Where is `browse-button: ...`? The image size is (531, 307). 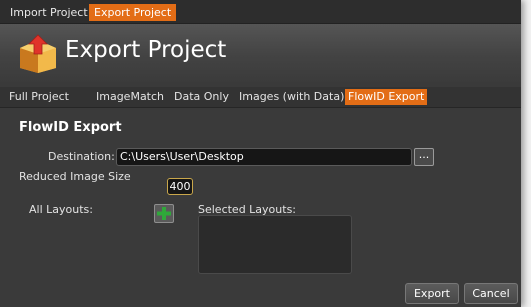 browse-button: ... is located at coordinates (424, 157).